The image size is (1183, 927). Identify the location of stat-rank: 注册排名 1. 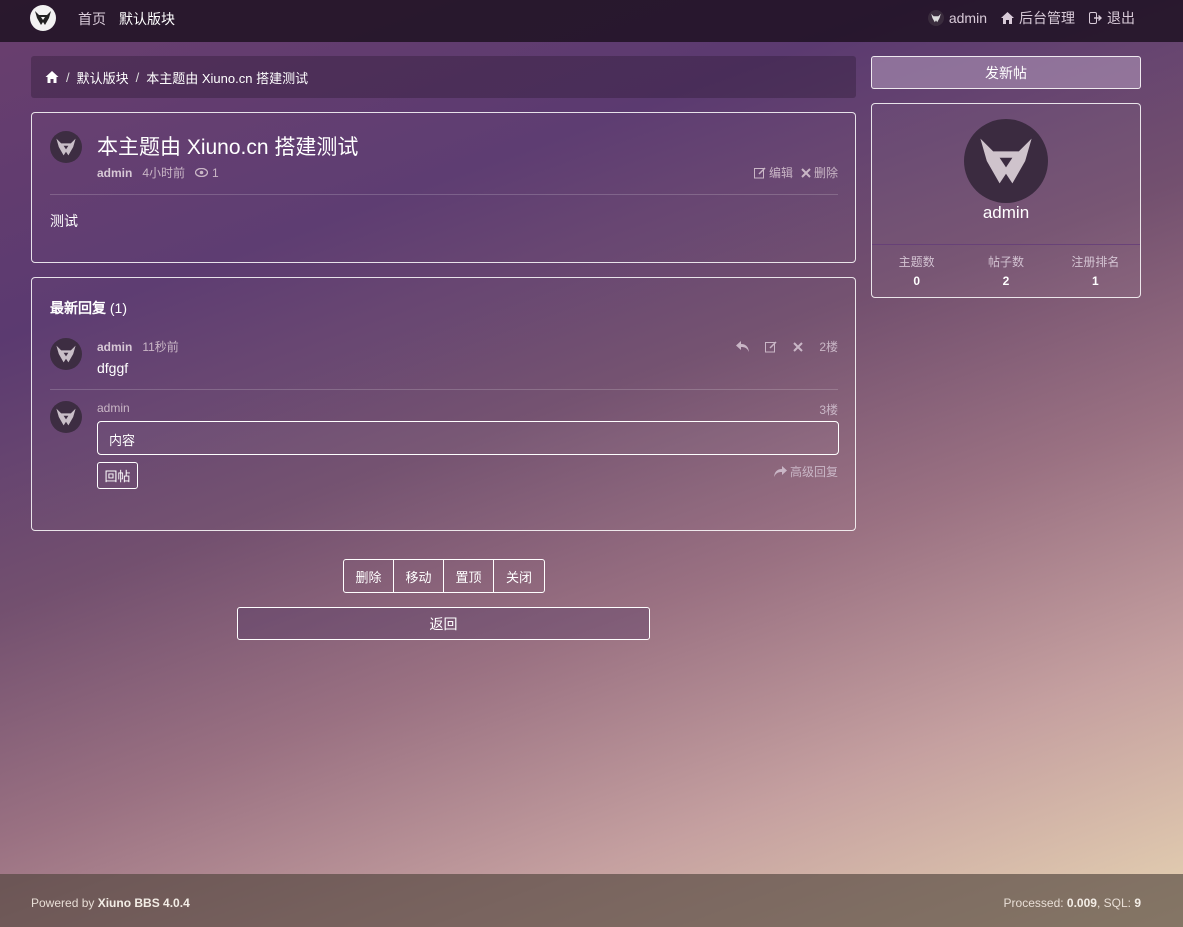
(1095, 270).